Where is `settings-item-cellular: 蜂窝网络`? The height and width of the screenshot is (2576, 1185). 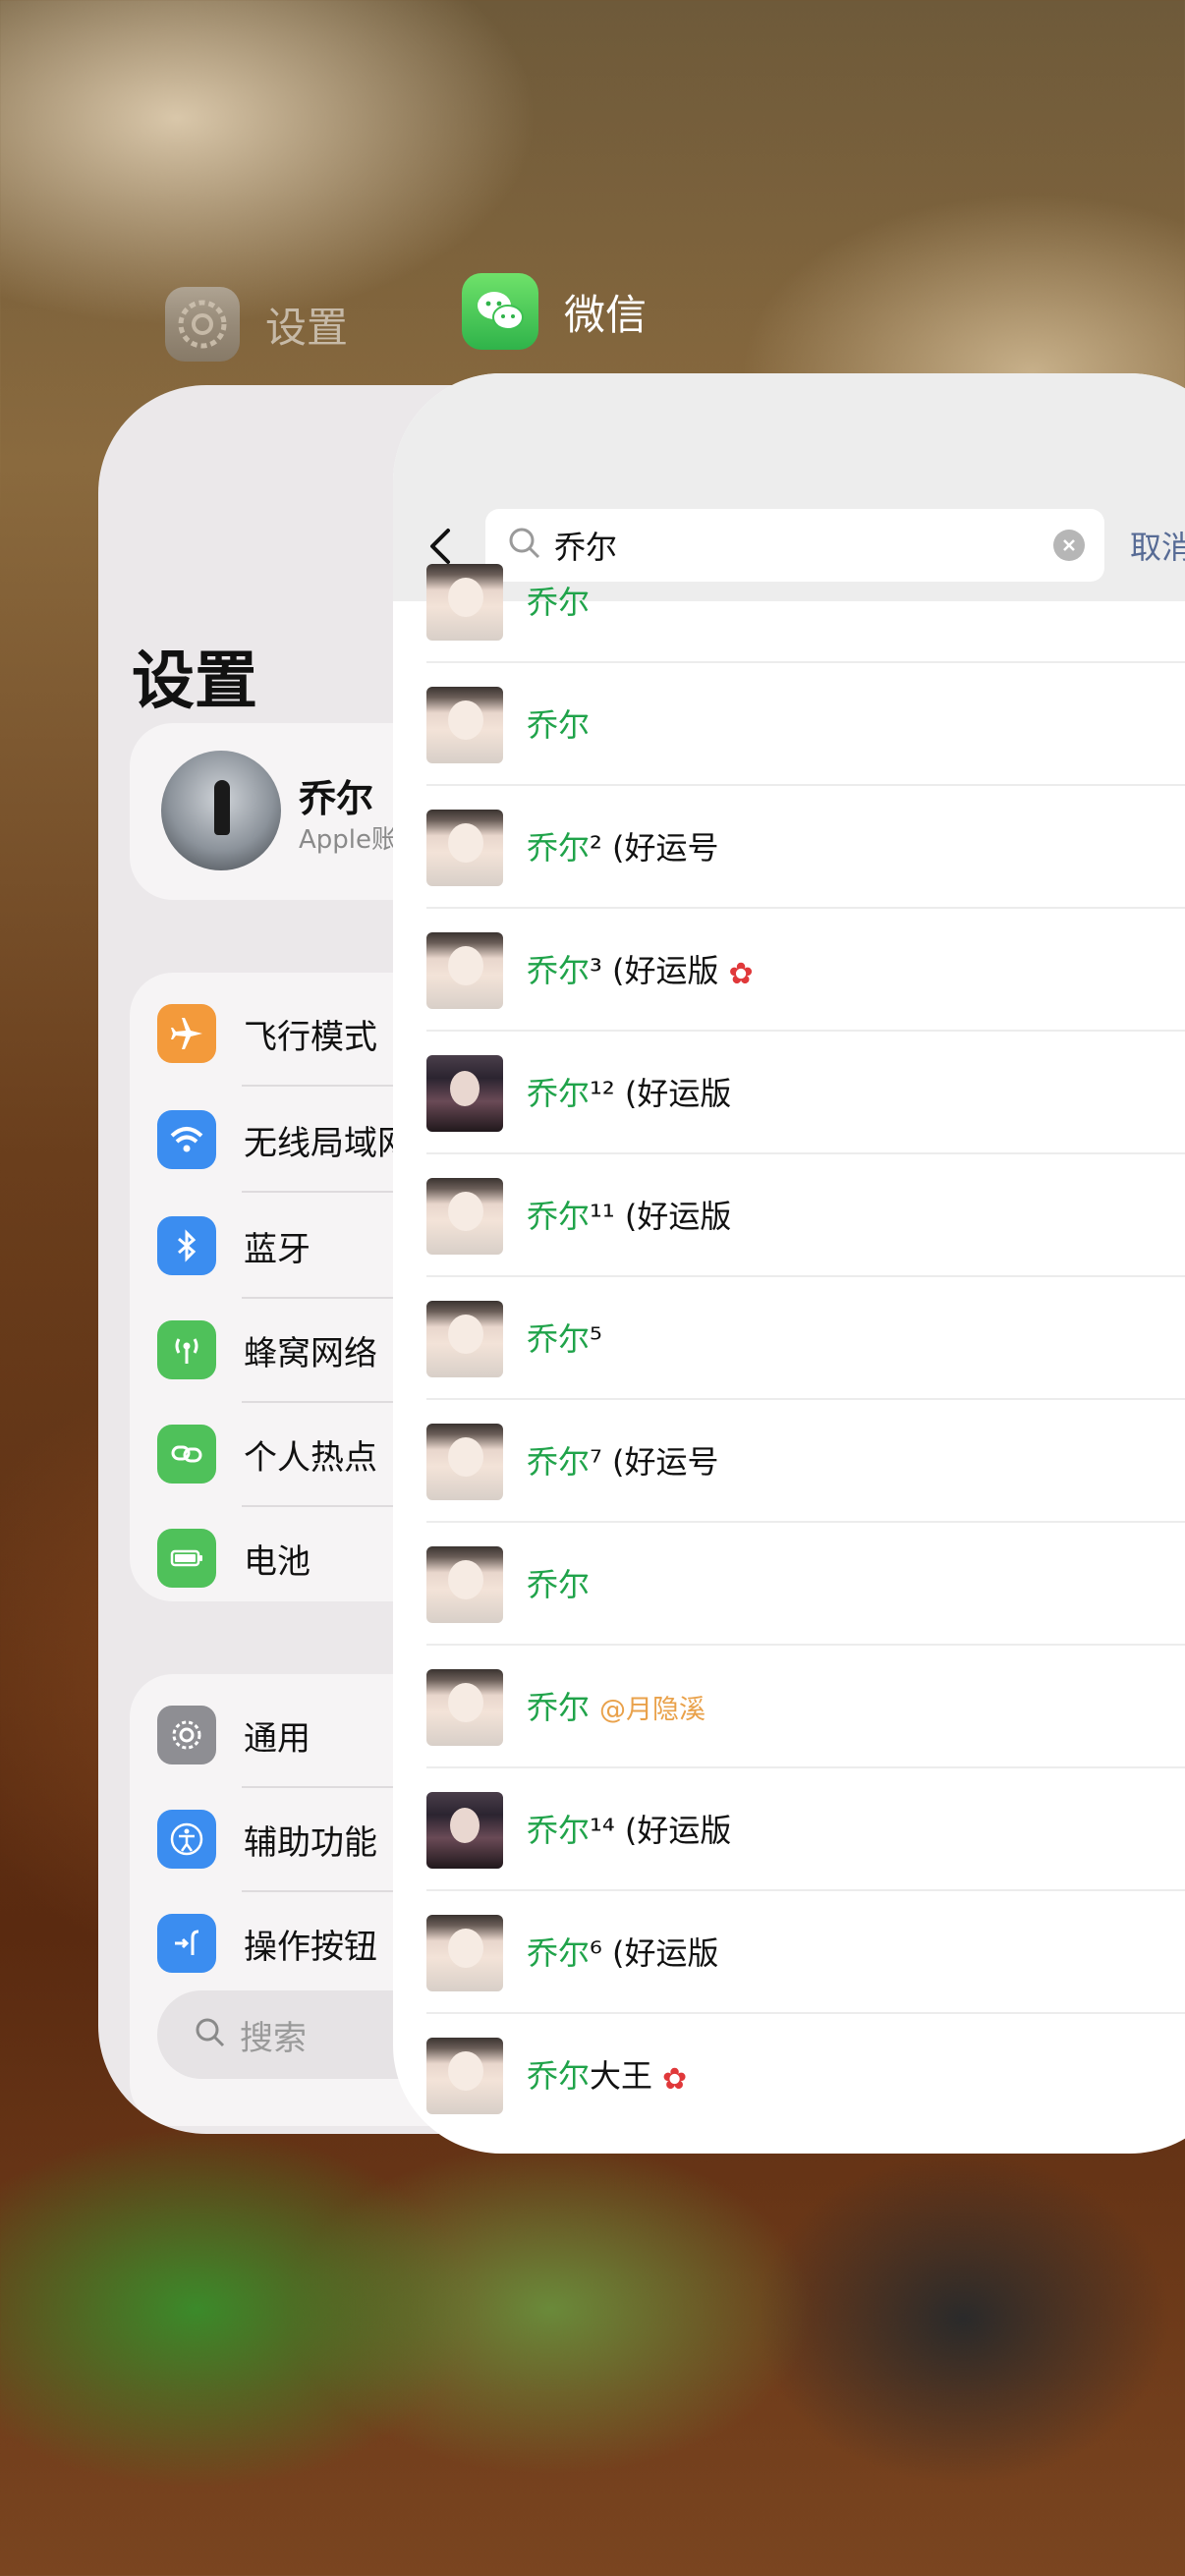
settings-item-cellular: 蜂窝网络 is located at coordinates (267, 1349).